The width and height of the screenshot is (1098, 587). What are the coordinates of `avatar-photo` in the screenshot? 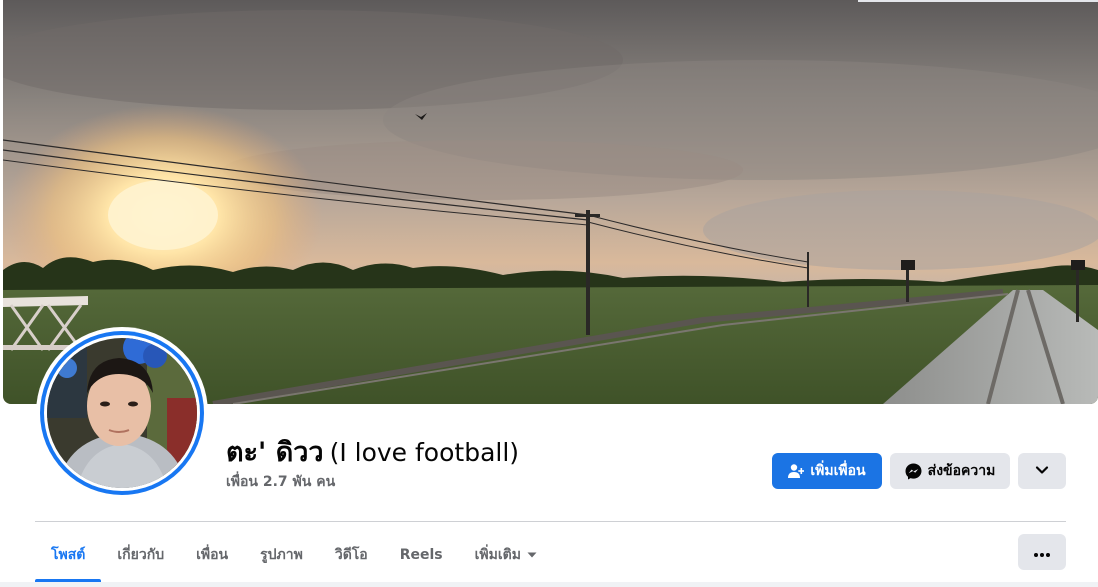 It's located at (122, 413).